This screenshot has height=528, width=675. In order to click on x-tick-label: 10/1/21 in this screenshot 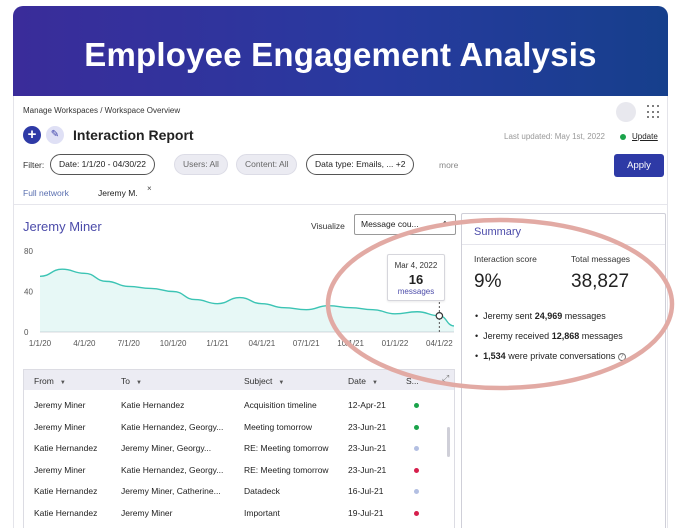, I will do `click(350, 343)`.